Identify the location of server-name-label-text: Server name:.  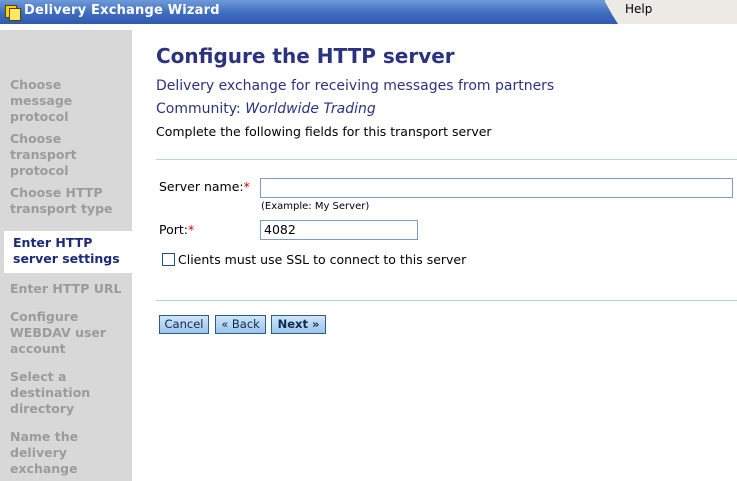
(201, 186).